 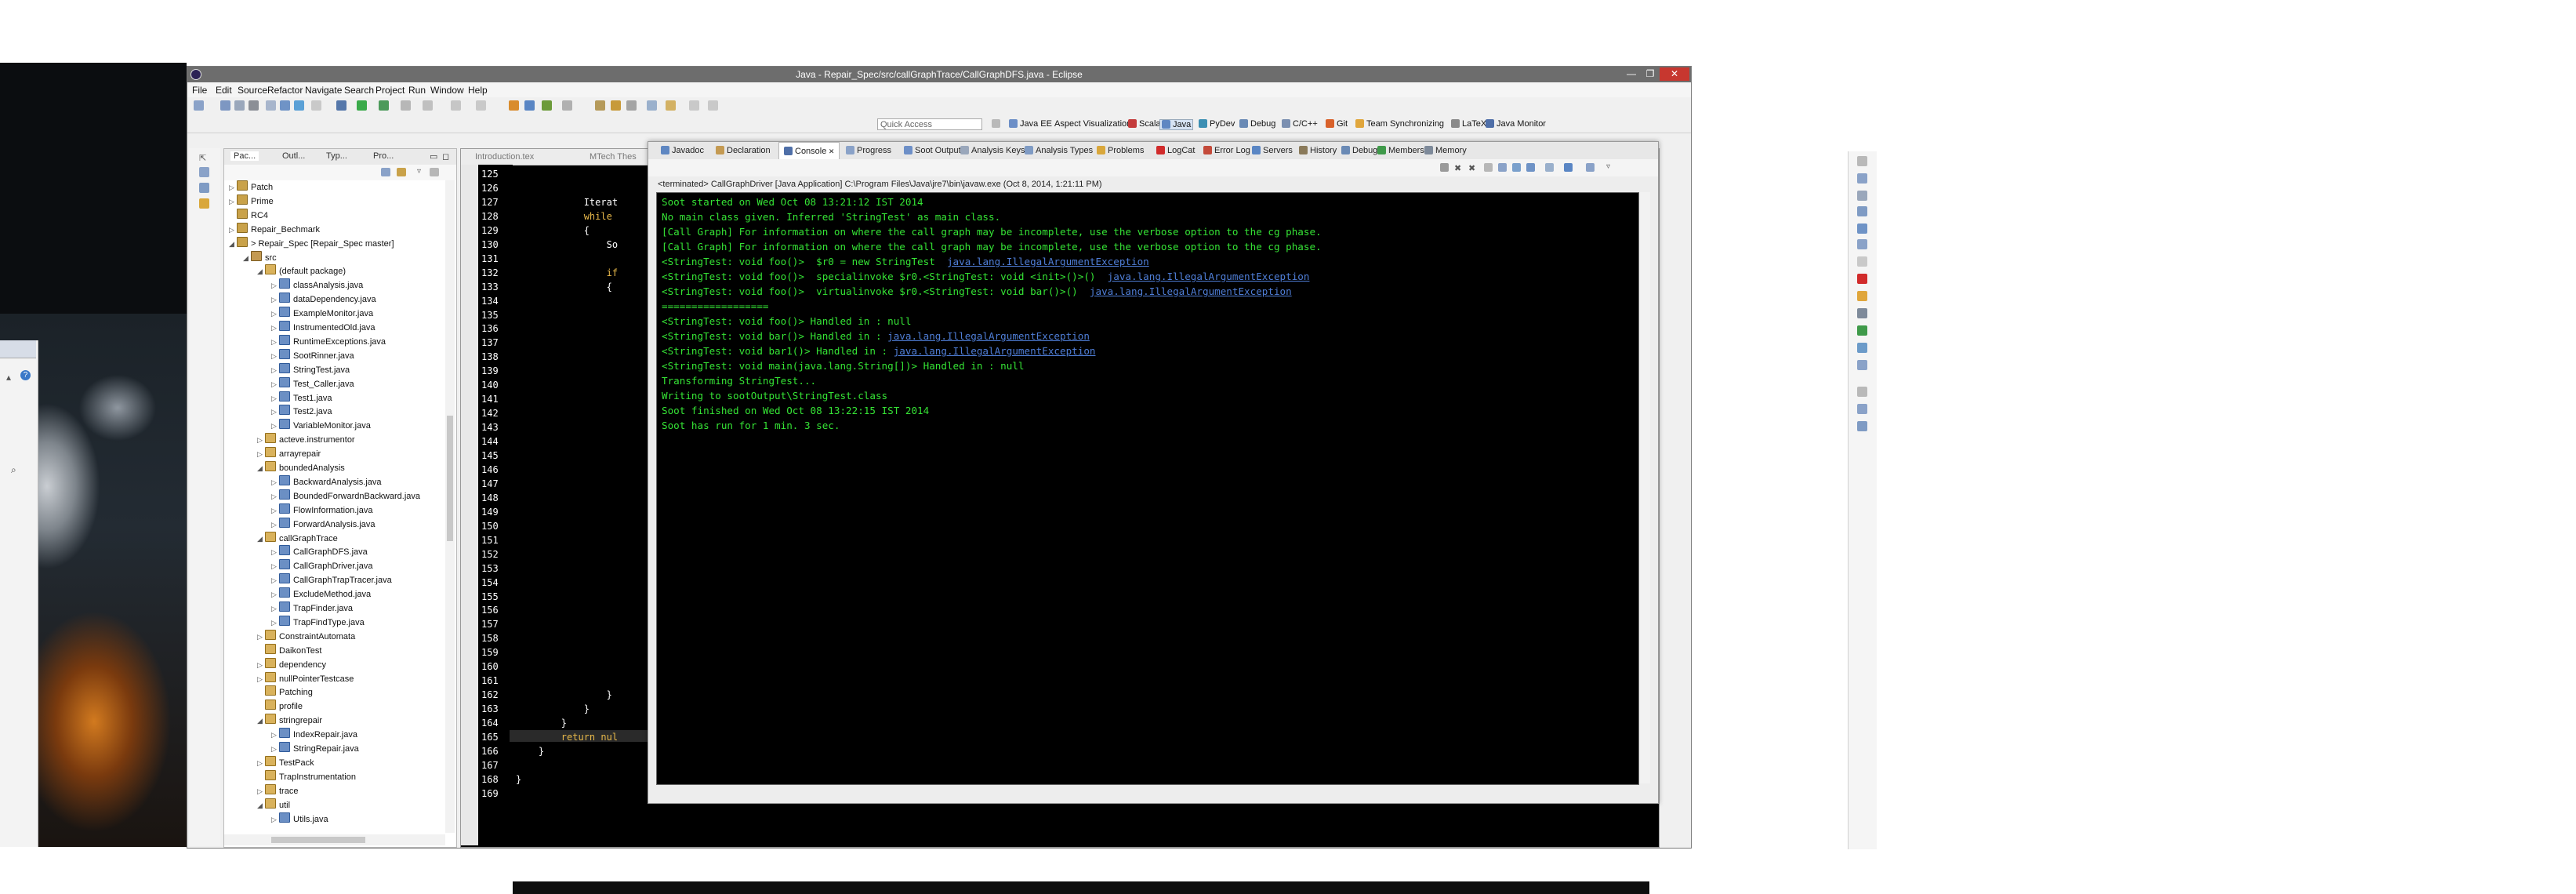 I want to click on tree-item: ▷ ConstraintAutomata, so click(x=306, y=636).